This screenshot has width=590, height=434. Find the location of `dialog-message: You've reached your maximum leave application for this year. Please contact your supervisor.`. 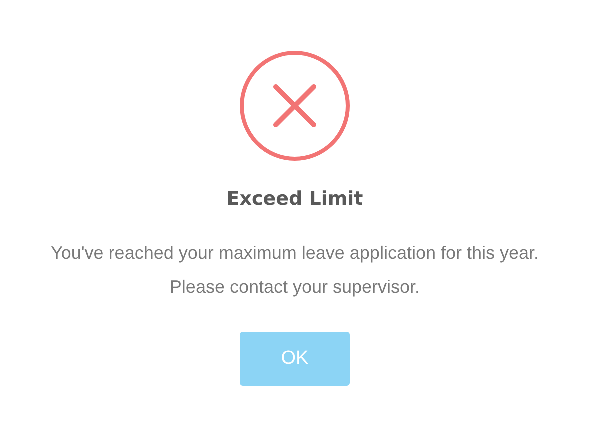

dialog-message: You've reached your maximum leave application for this year. Please contact your supervisor. is located at coordinates (295, 270).